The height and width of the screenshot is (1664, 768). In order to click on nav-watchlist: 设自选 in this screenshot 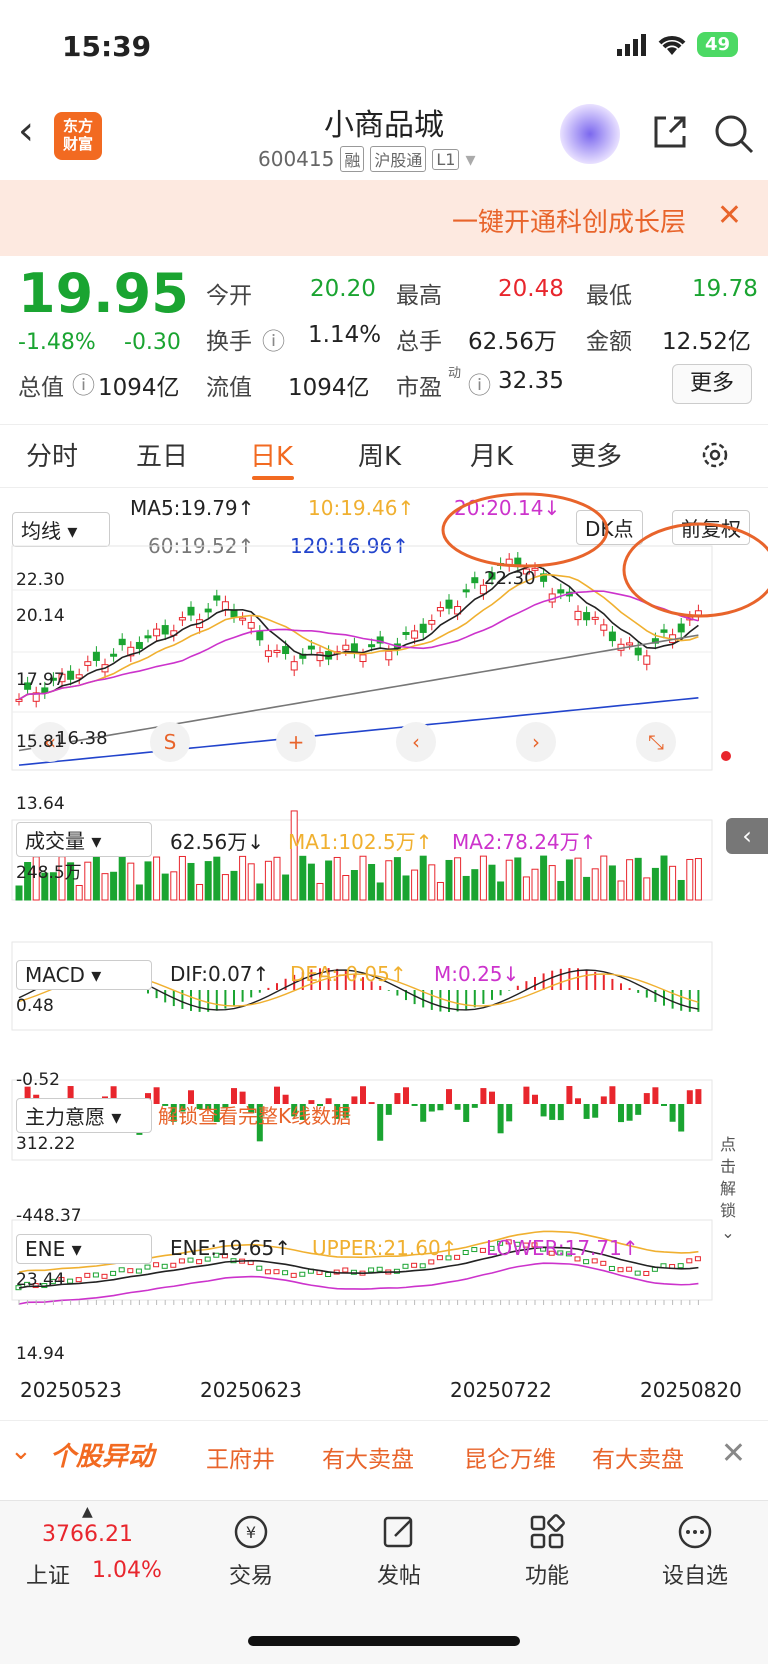, I will do `click(695, 1551)`.